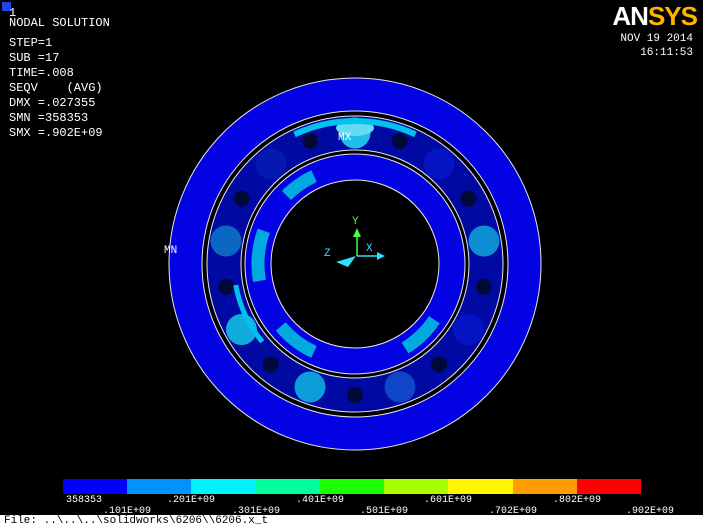  Describe the element at coordinates (191, 500) in the screenshot. I see `legend-tick-label: .201E+09` at that location.